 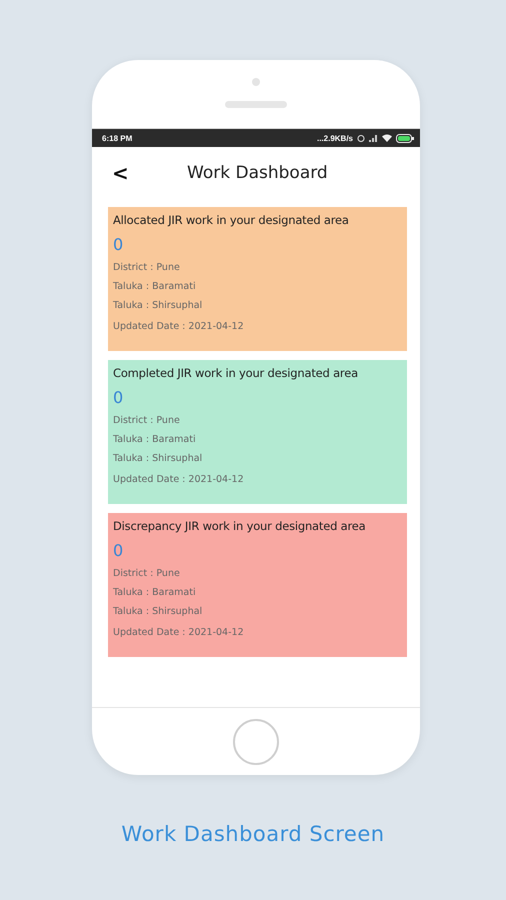 What do you see at coordinates (257, 279) in the screenshot?
I see `work-card: Allocated JIR work in your designated area 0 District : Pune Taluka : Baramati Taluka : Shirsuphal Updated Date : 2021-04-12` at bounding box center [257, 279].